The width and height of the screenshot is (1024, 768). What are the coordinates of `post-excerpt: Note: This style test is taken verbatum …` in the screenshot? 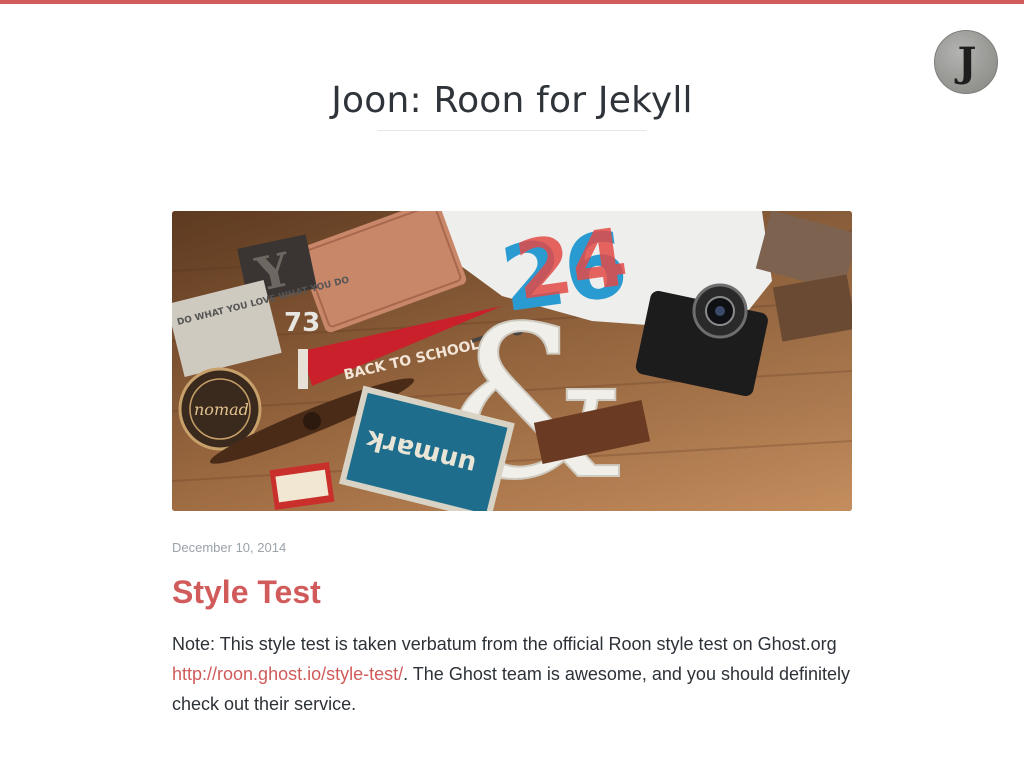 It's located at (512, 674).